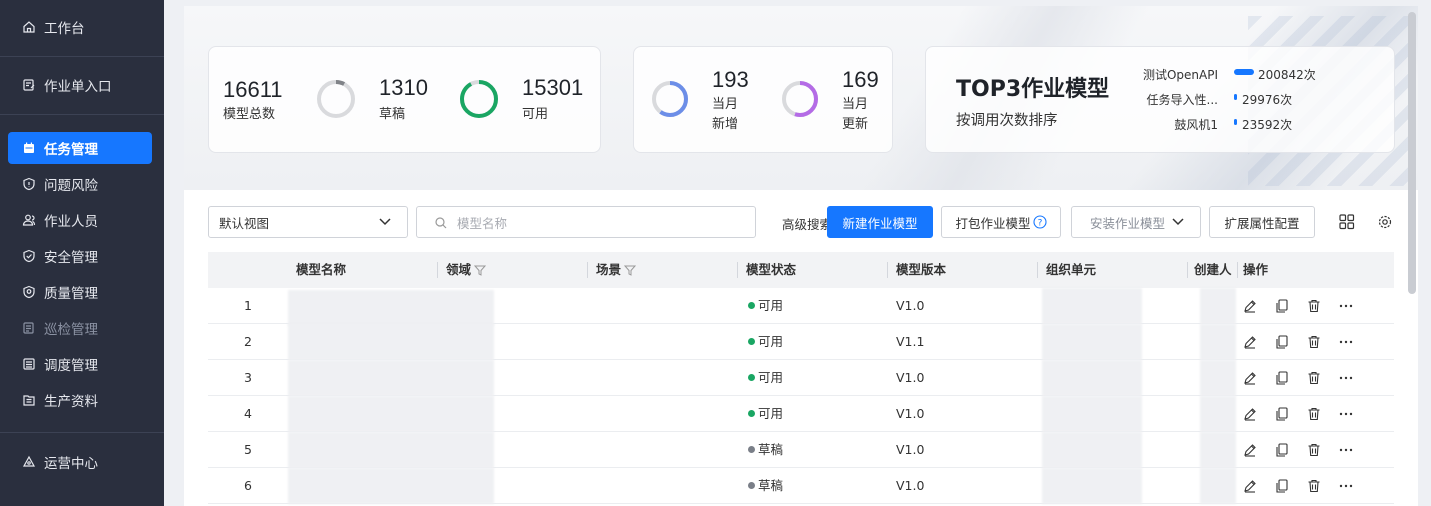  I want to click on grid-view-icon, so click(1347, 222).